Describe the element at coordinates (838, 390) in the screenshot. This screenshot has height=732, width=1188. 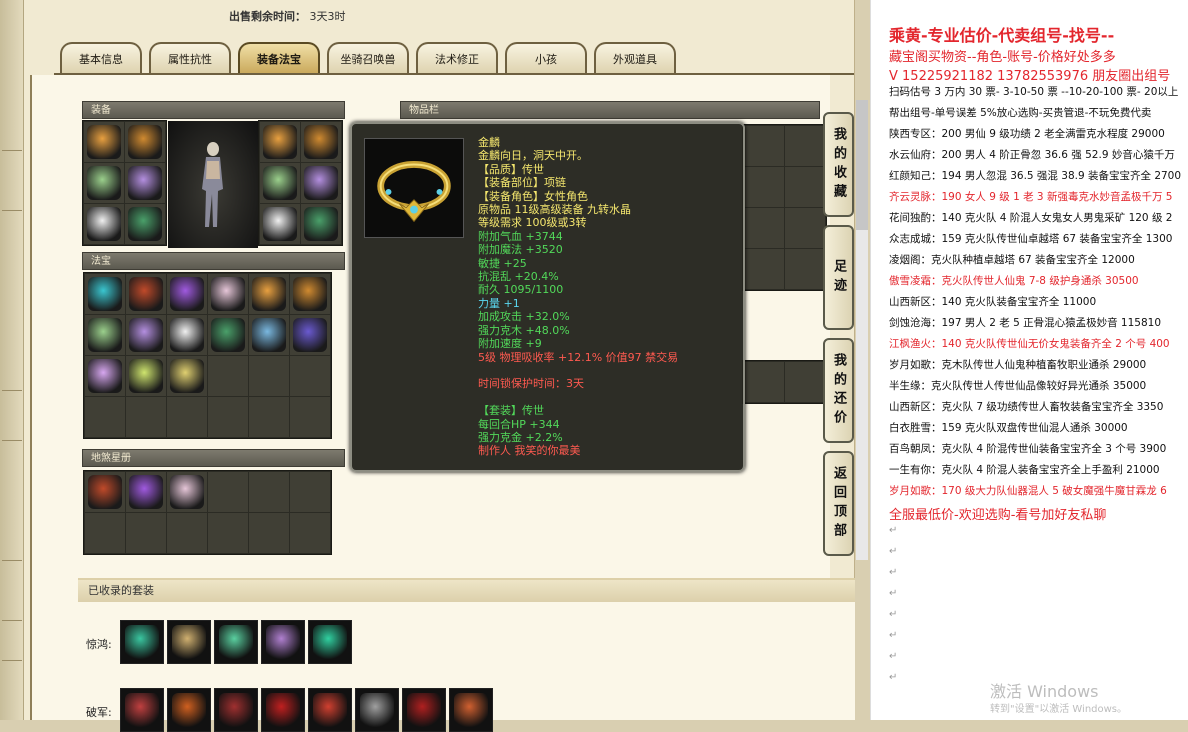
I see `my-counteroffer-button: 我的还价` at that location.